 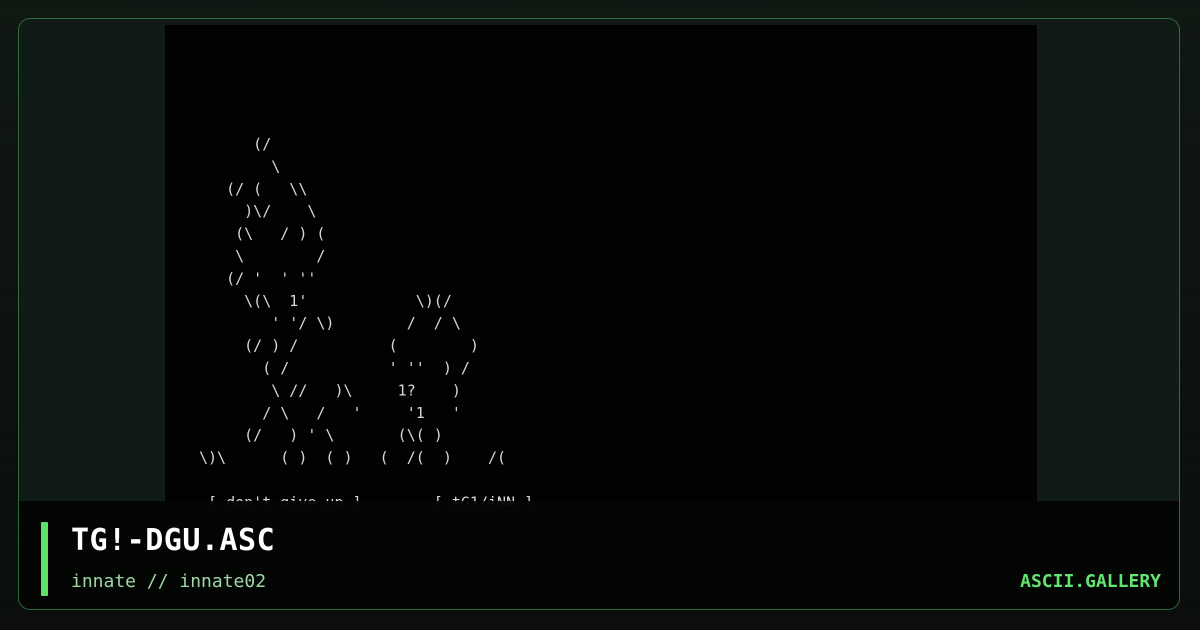 What do you see at coordinates (239, 166) in the screenshot?
I see `ascii-art-line: \` at bounding box center [239, 166].